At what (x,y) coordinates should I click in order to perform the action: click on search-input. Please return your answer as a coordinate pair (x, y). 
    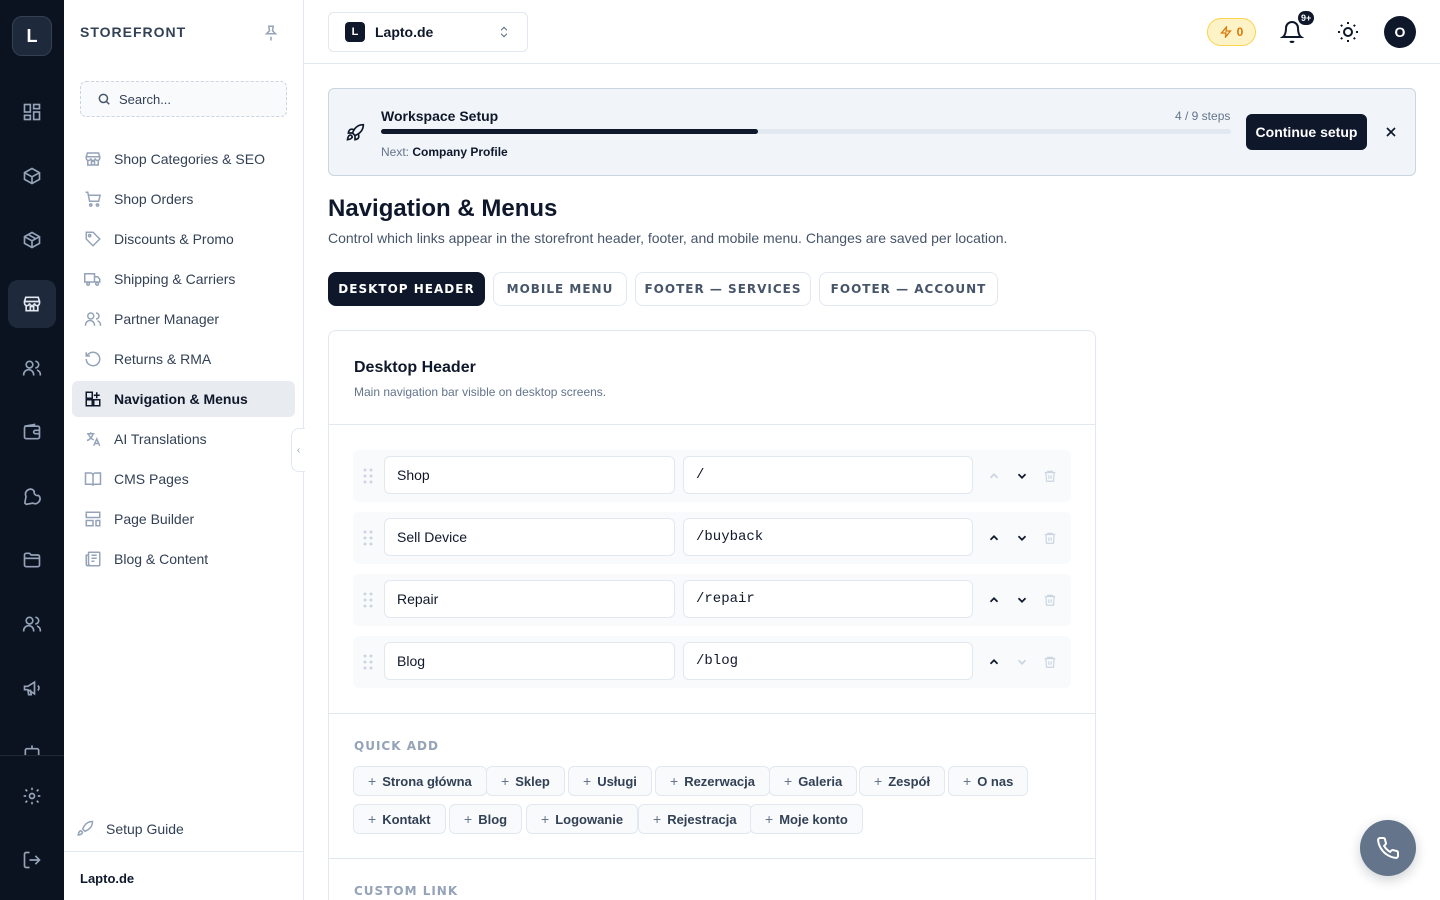
    Looking at the image, I should click on (194, 99).